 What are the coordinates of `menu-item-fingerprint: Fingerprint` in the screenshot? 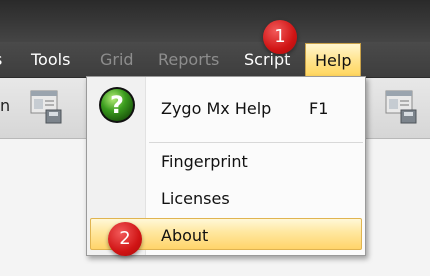 It's located at (204, 161).